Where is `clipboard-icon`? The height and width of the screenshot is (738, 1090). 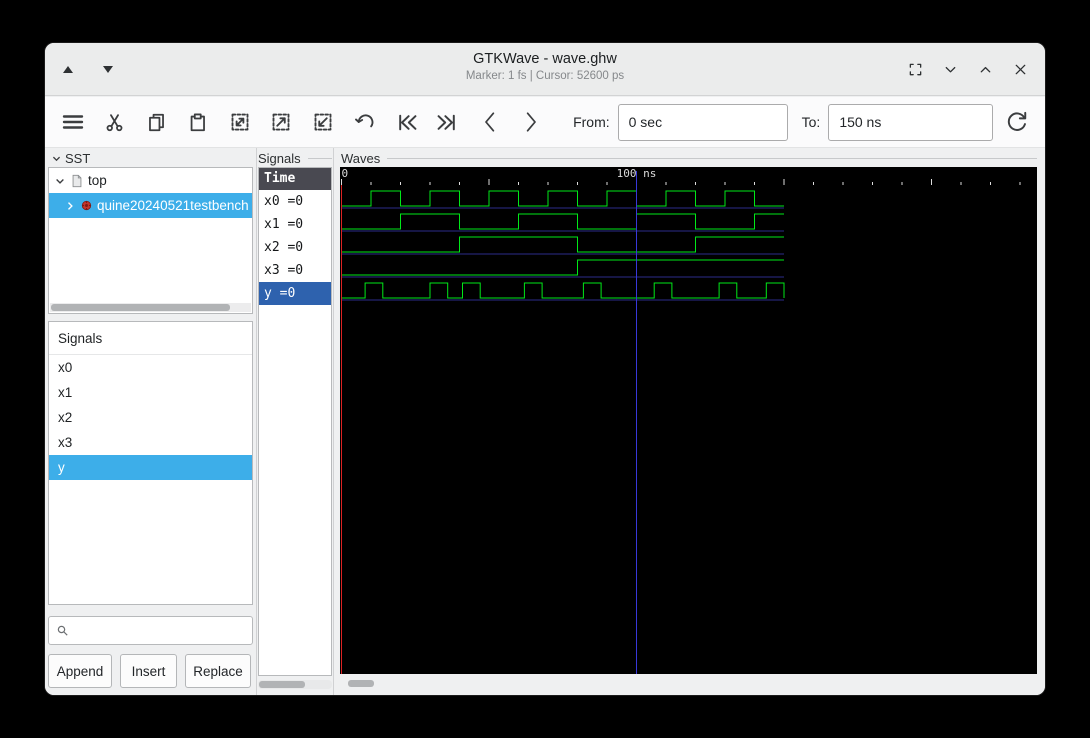
clipboard-icon is located at coordinates (198, 122).